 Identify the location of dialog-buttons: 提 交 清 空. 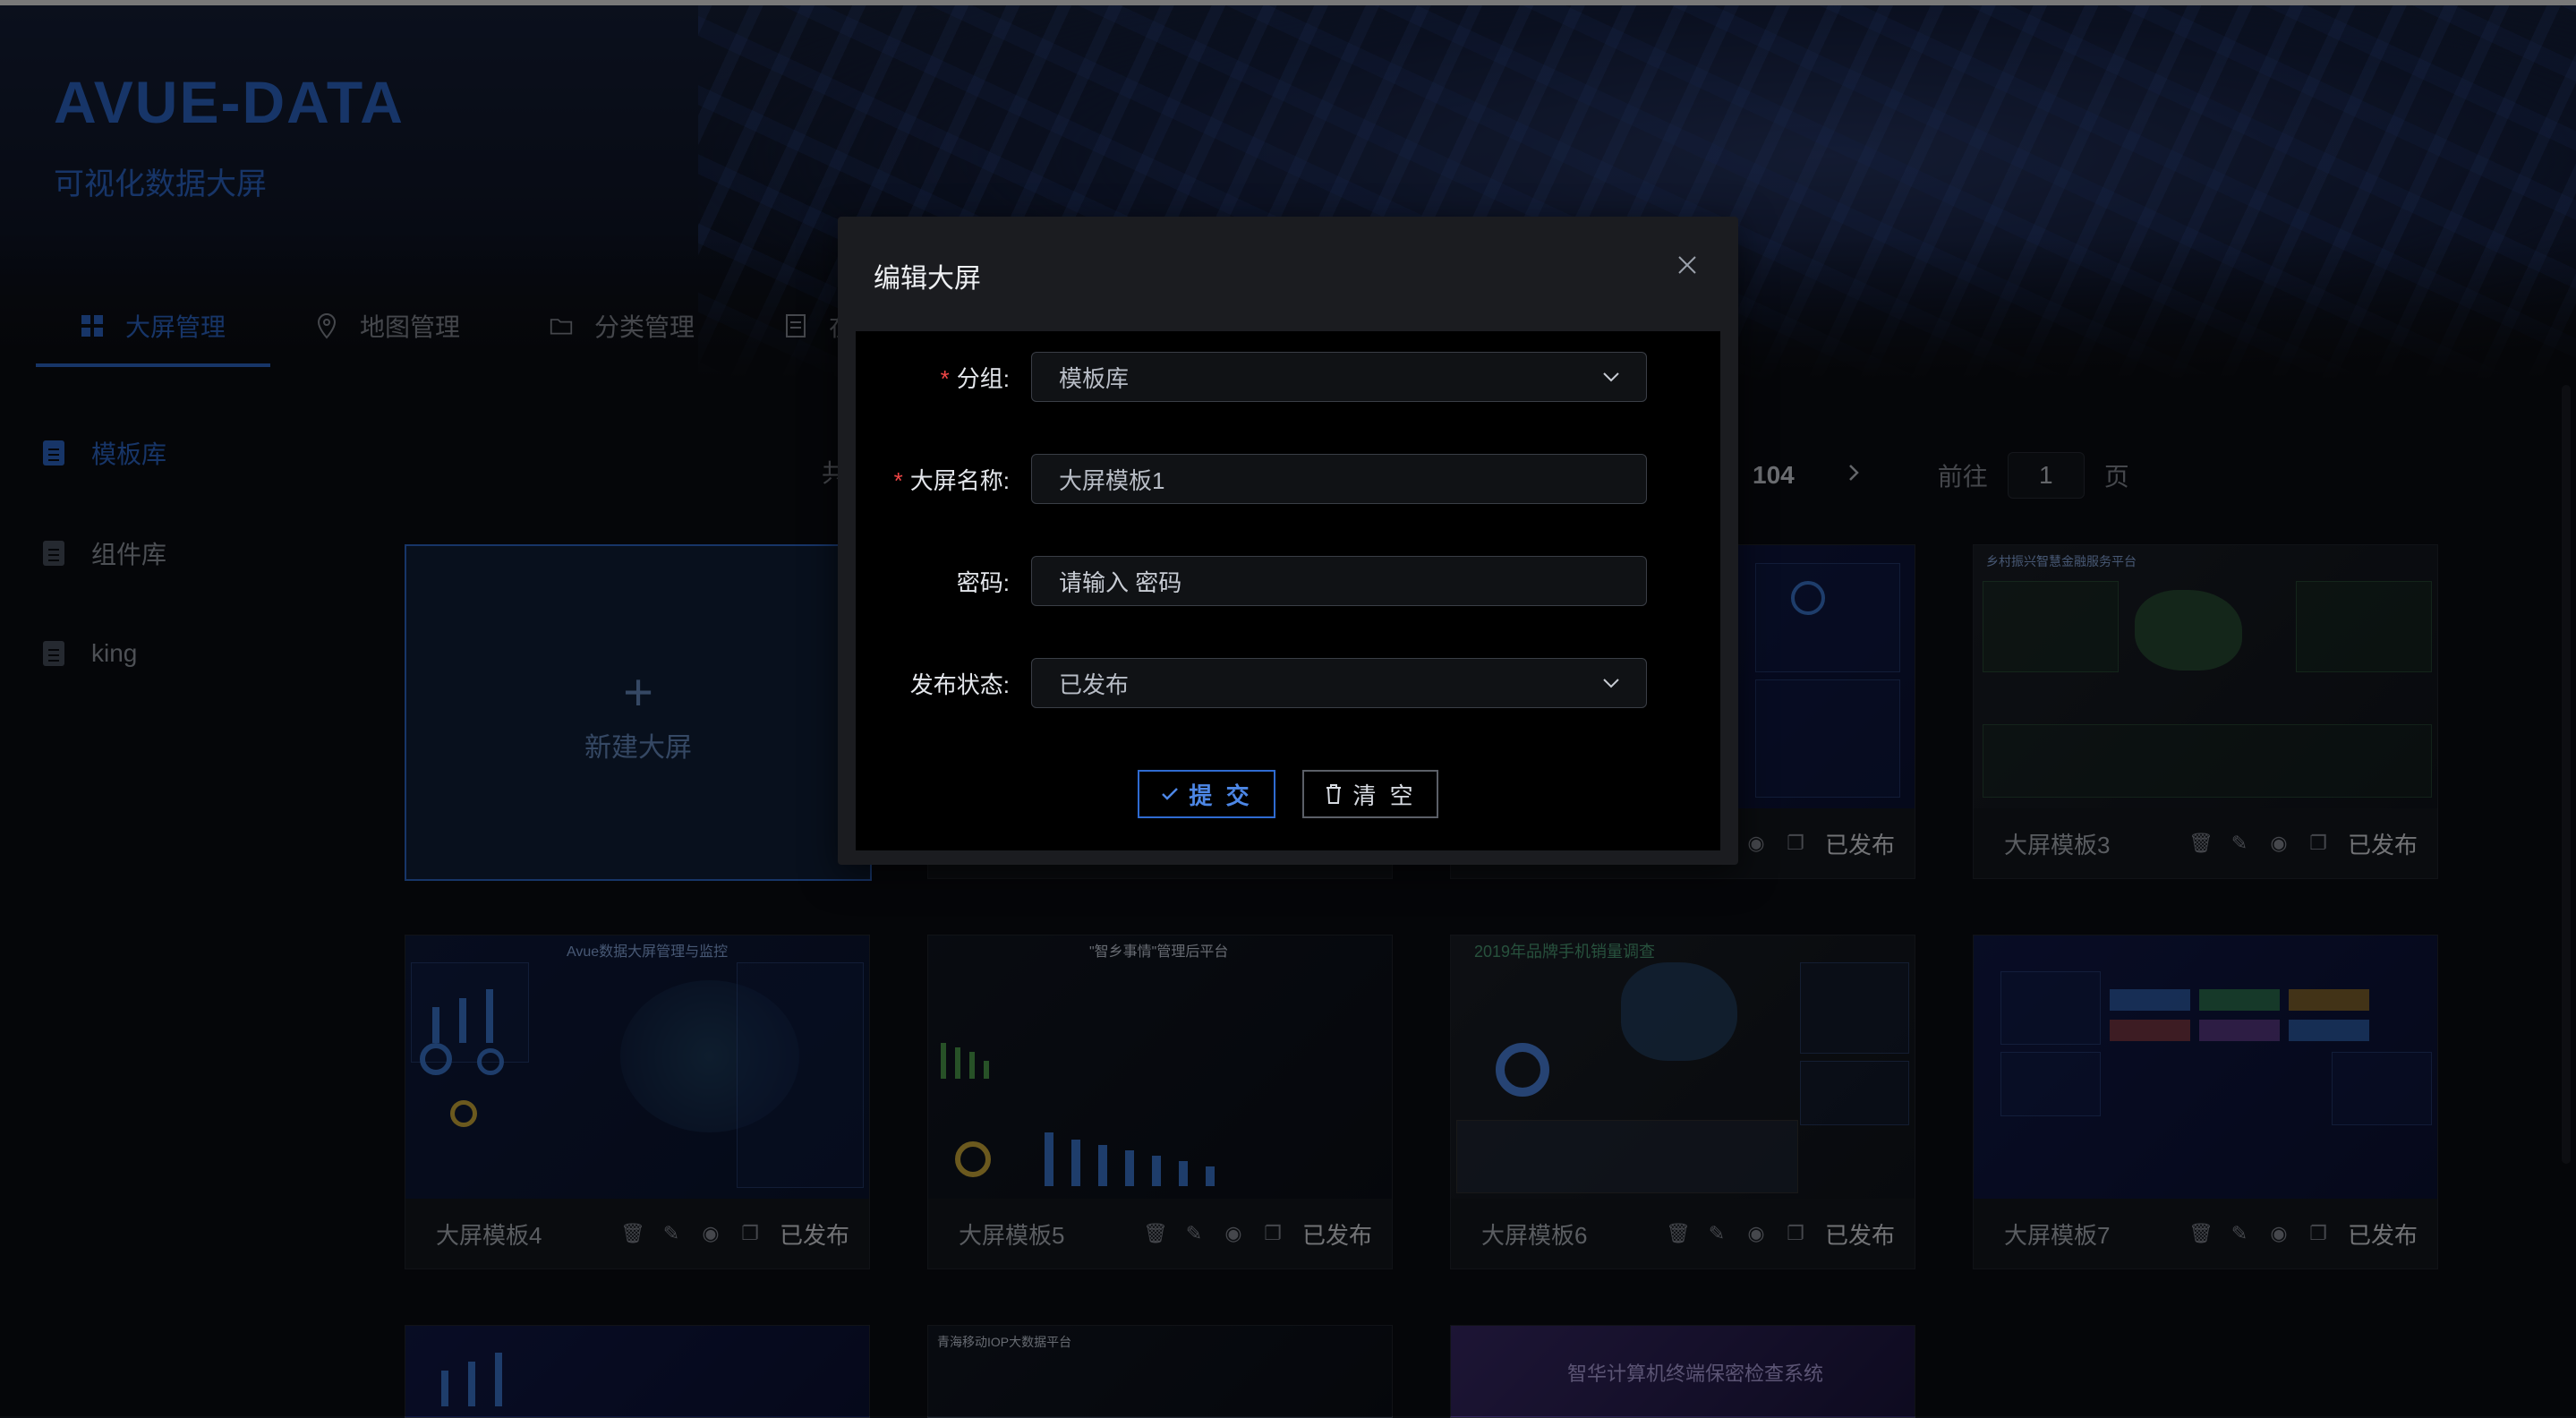
(1288, 794).